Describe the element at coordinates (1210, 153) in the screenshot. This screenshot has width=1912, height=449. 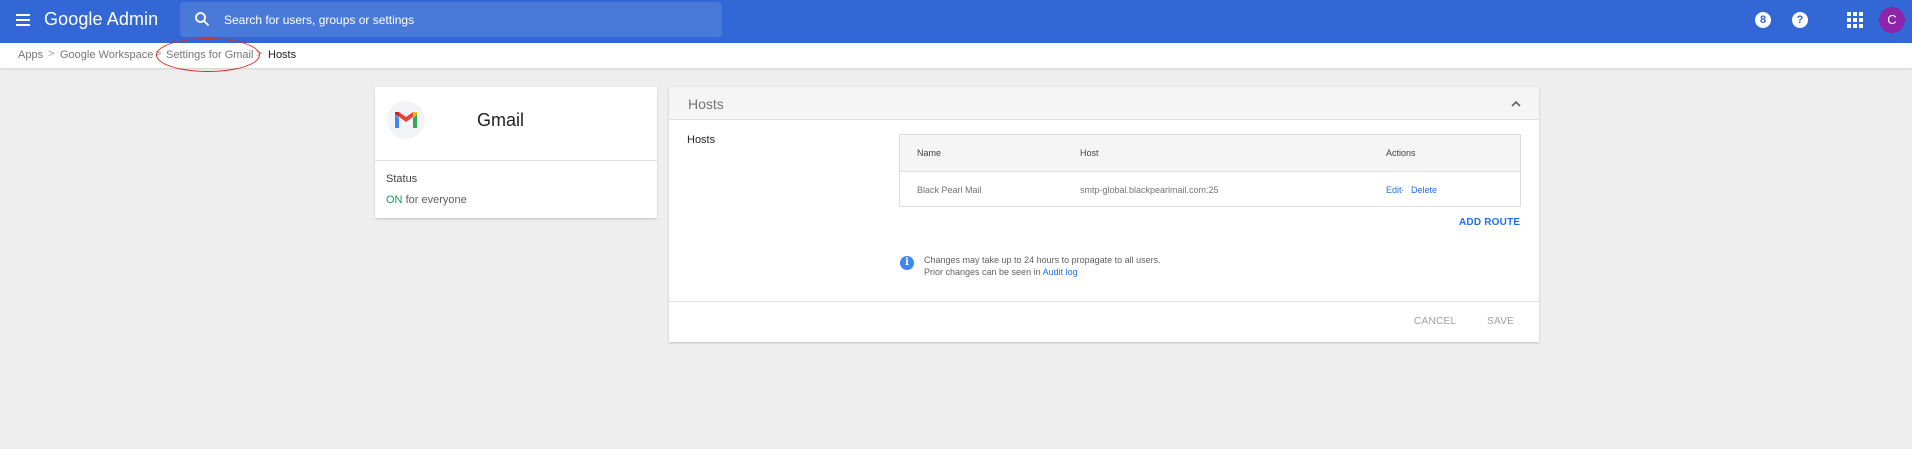
I see `table-header: Name Host Actions` at that location.